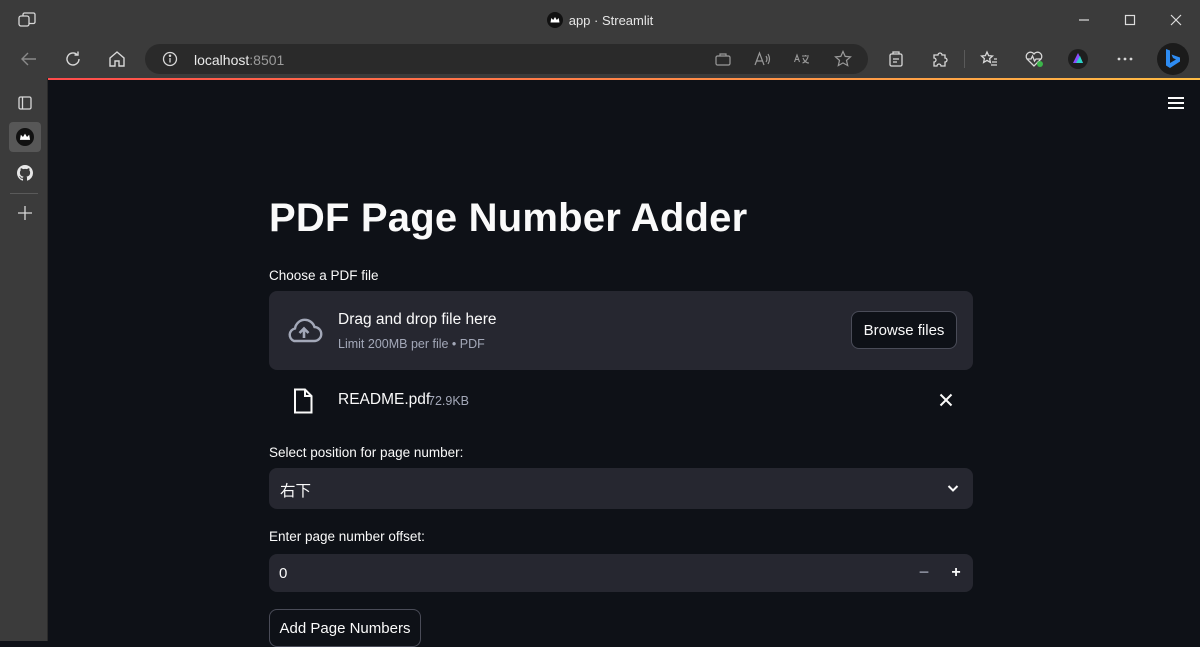 This screenshot has width=1200, height=647. Describe the element at coordinates (345, 628) in the screenshot. I see `add-page-numbers-button: Add Page Numbers` at that location.